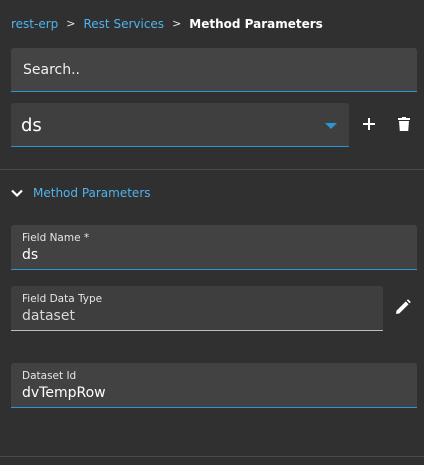  What do you see at coordinates (17, 193) in the screenshot?
I see `chevron-down-icon` at bounding box center [17, 193].